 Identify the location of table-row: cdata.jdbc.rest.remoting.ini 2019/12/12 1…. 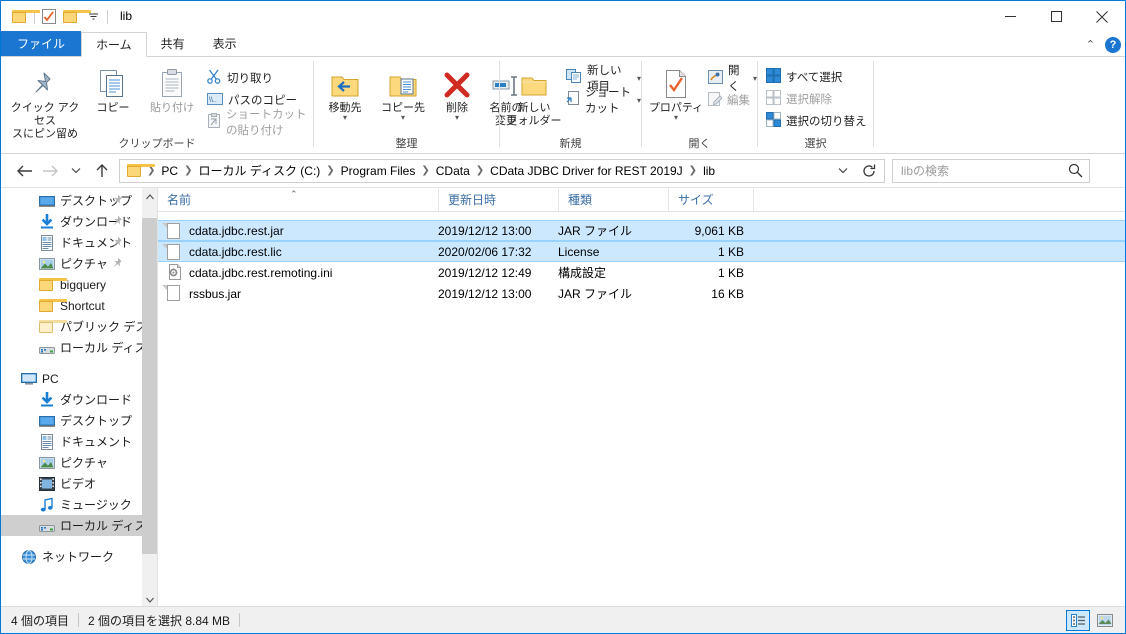
(641, 272).